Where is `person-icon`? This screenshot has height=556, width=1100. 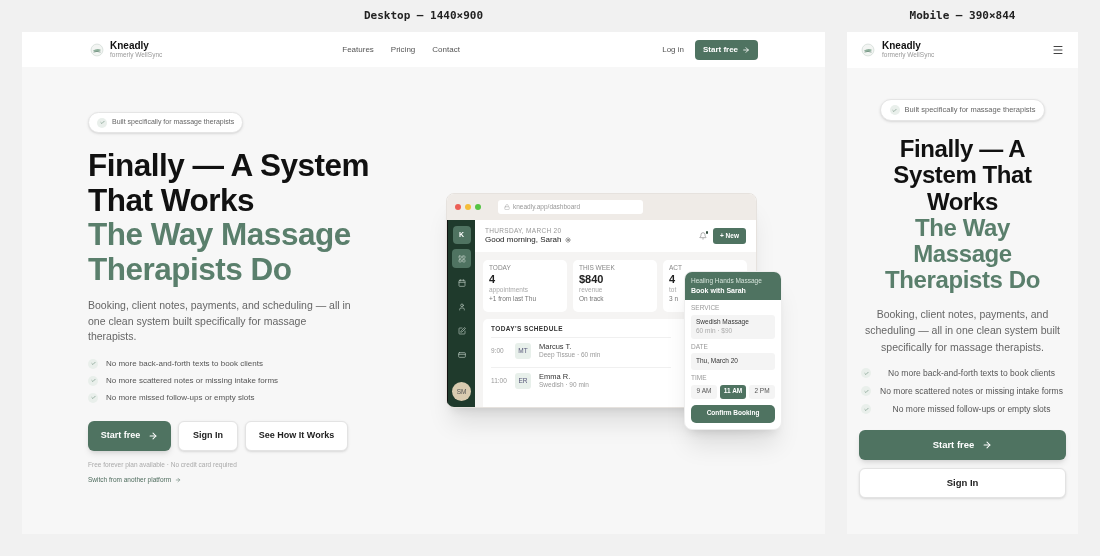
person-icon is located at coordinates (461, 306).